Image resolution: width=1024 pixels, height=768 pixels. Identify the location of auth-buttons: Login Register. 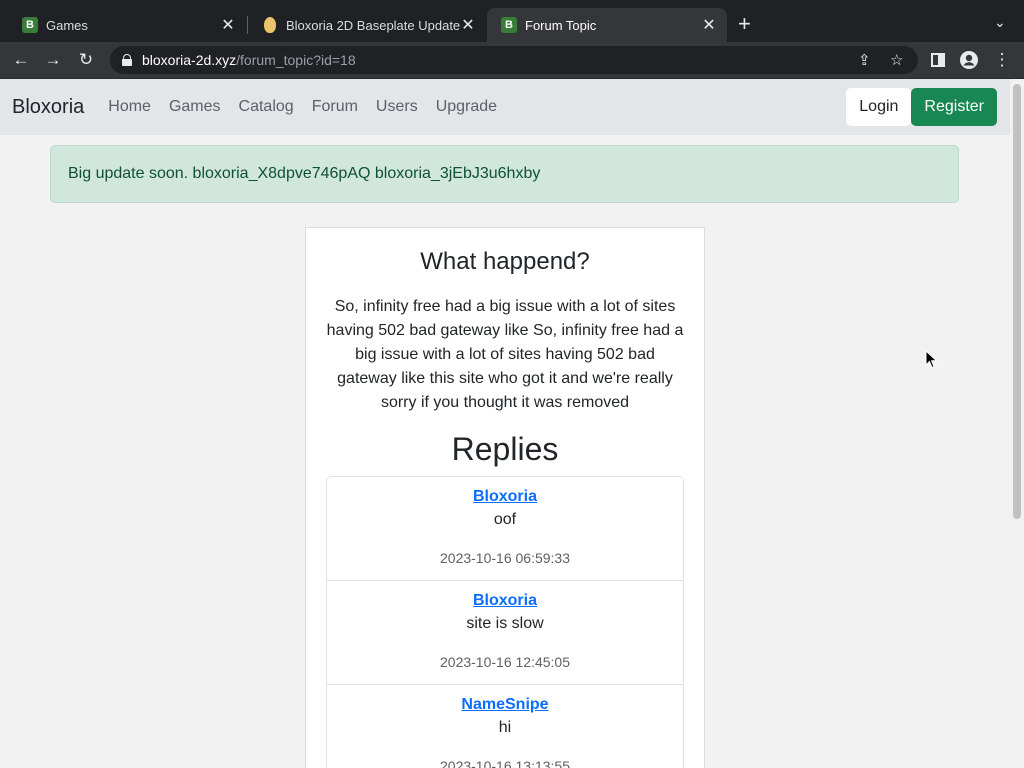
(921, 107).